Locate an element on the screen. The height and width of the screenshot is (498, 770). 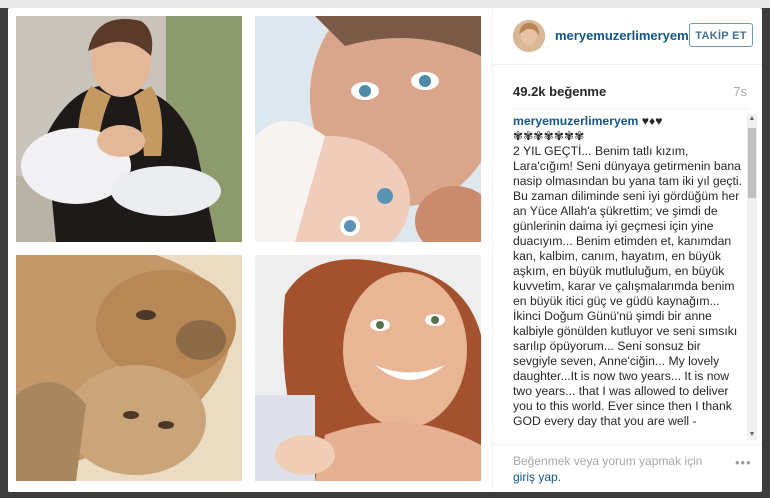
caption-username: meryemuzerlimeryem is located at coordinates (575, 121).